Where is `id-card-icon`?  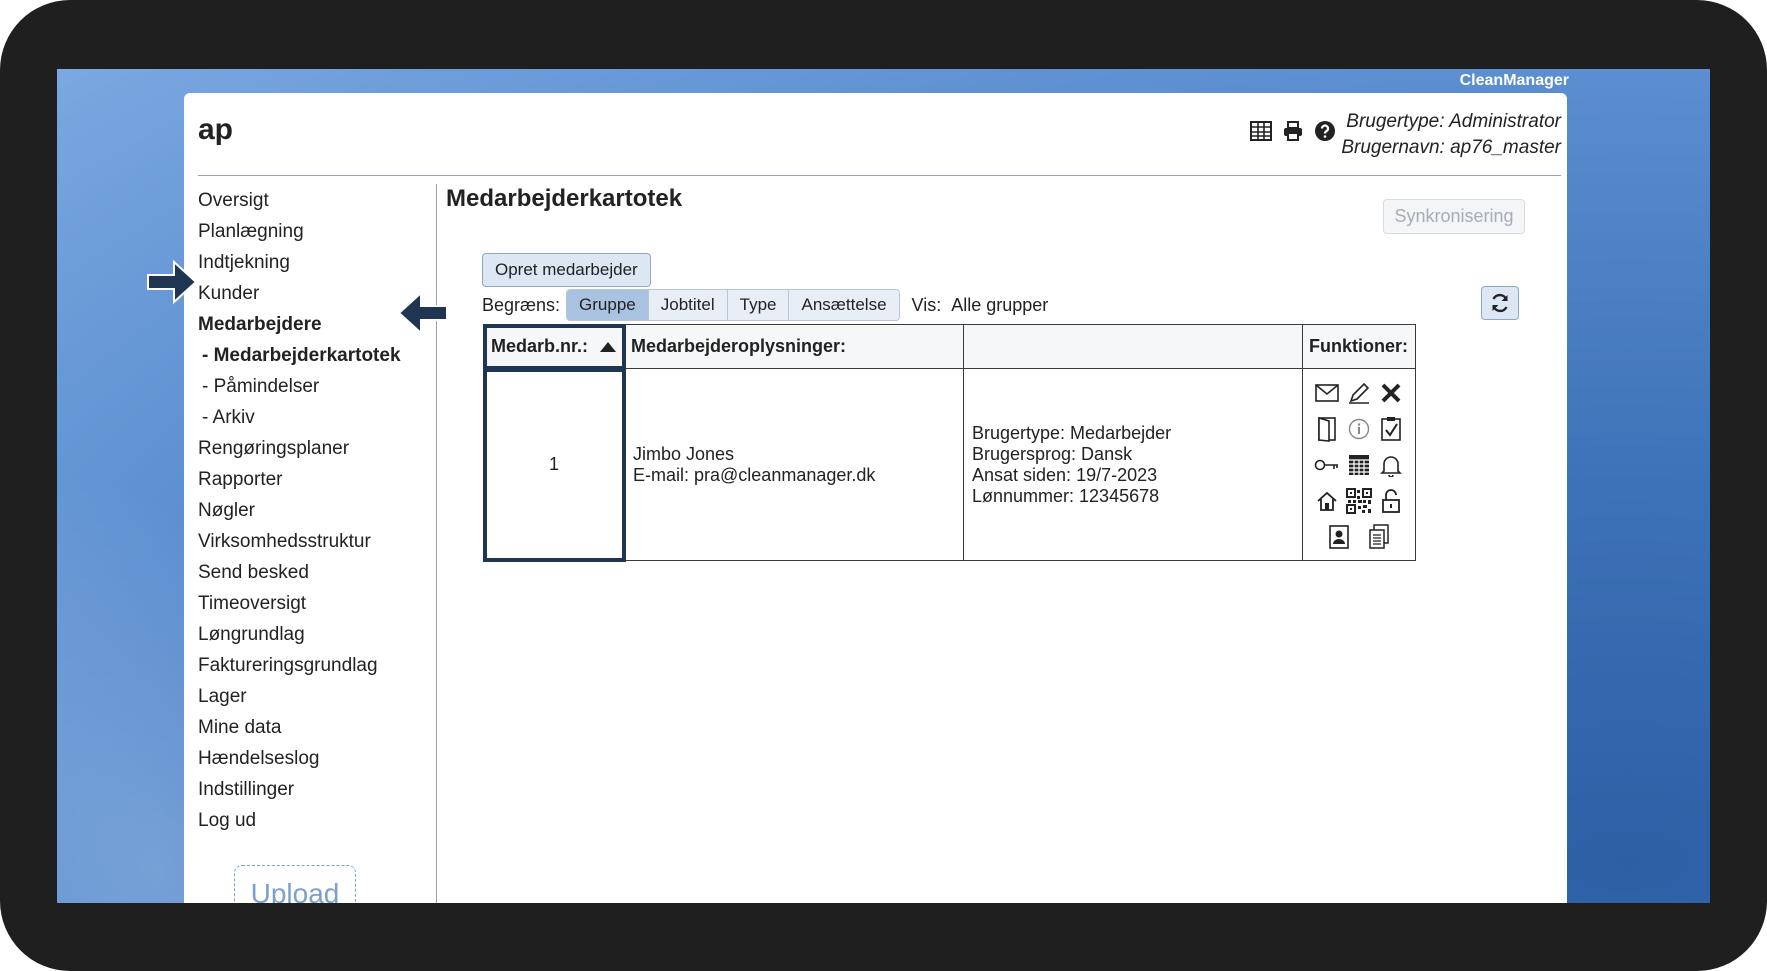
id-card-icon is located at coordinates (1339, 537).